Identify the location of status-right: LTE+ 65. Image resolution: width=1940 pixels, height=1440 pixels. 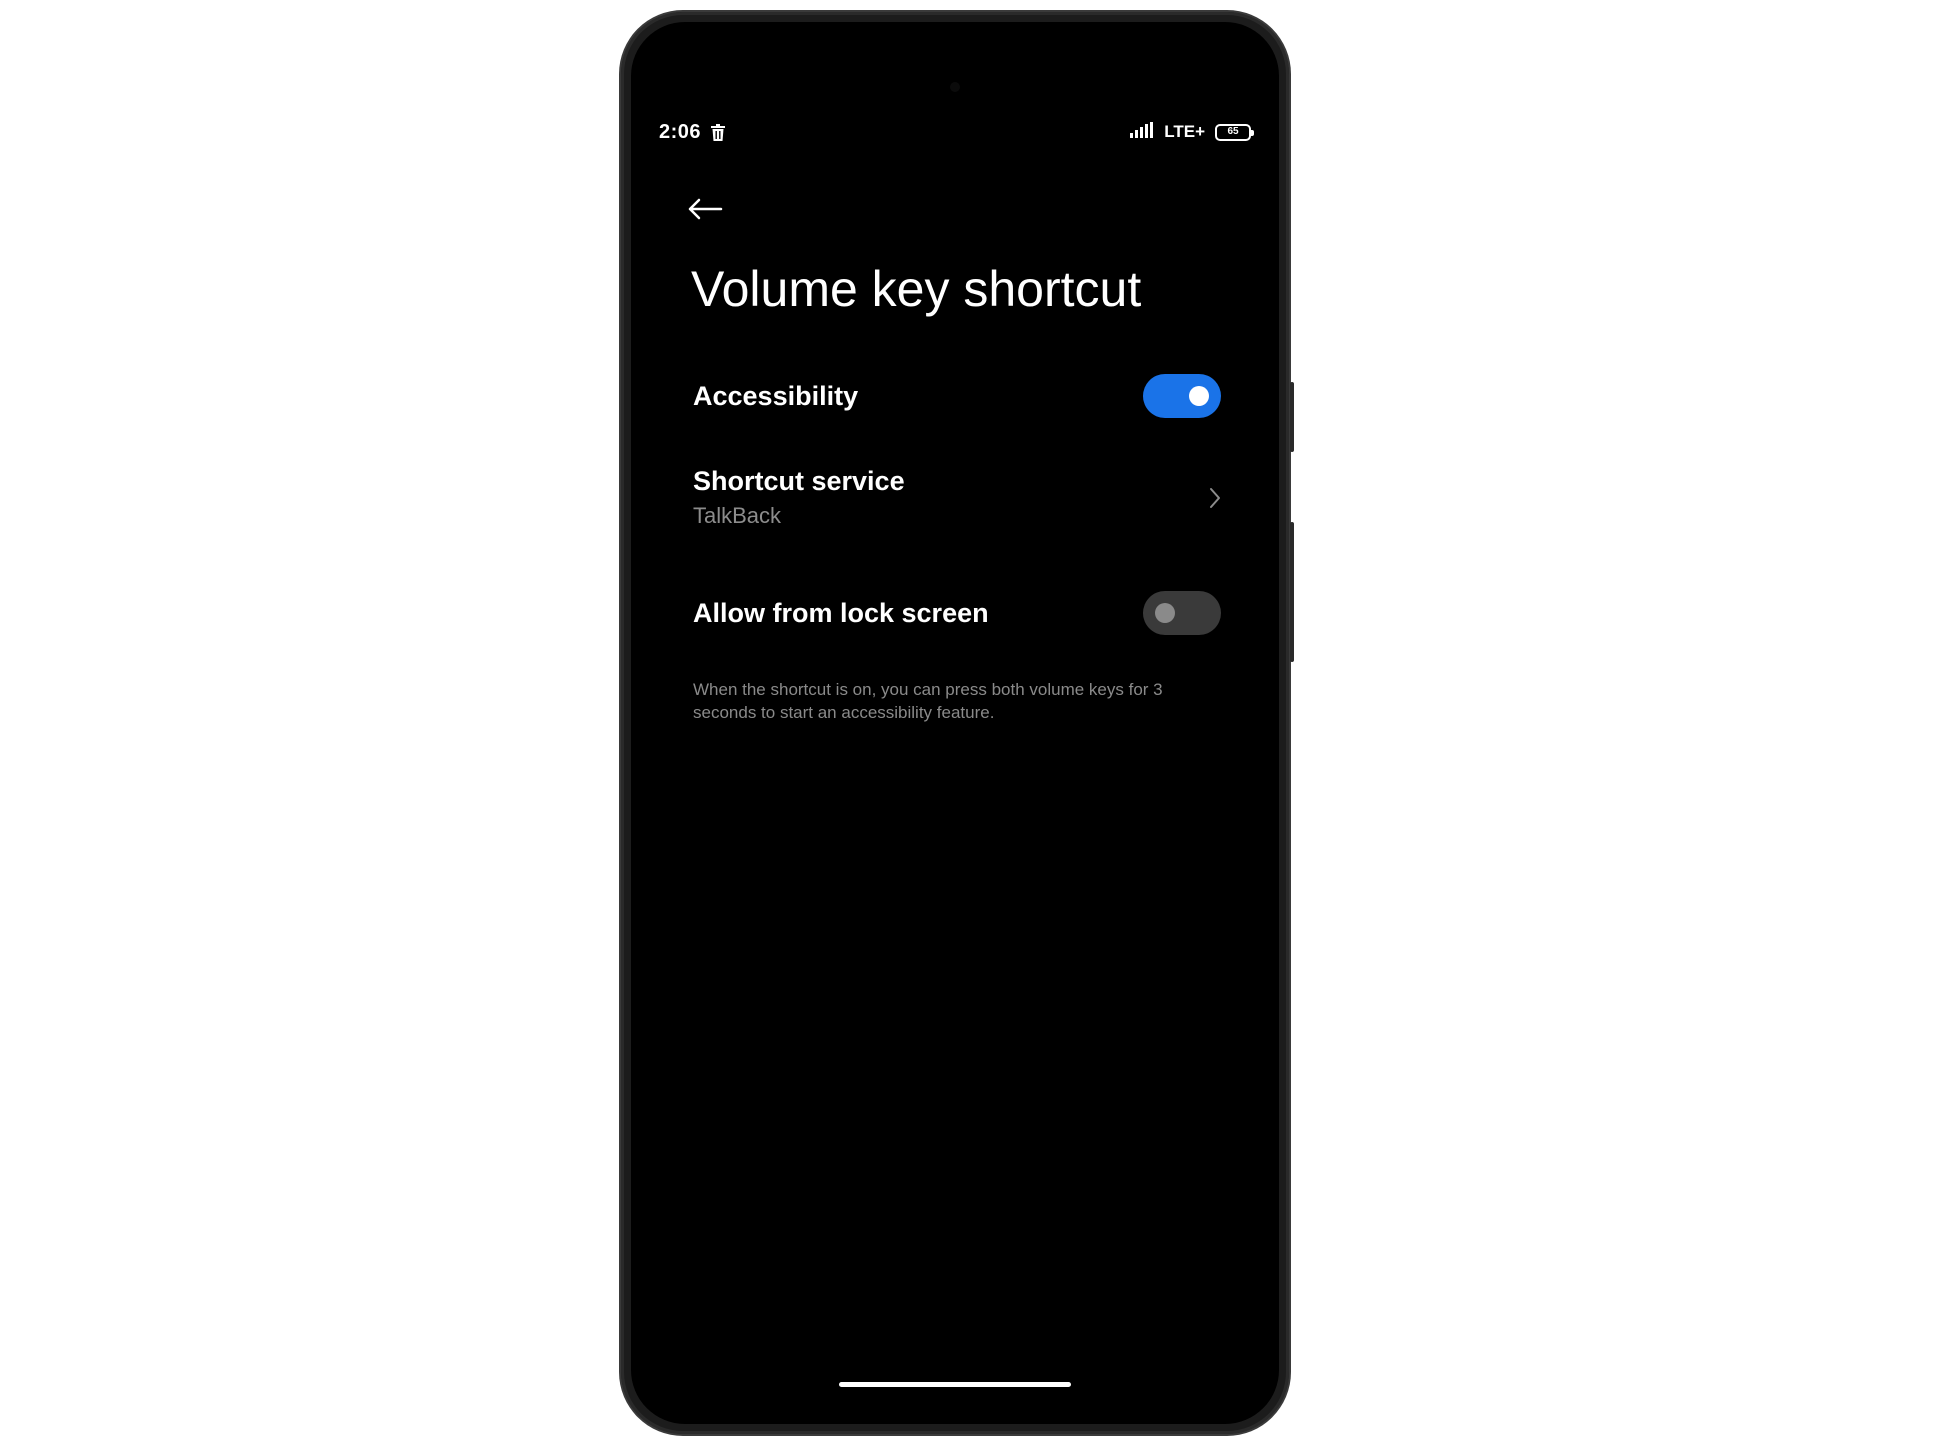
(1192, 132).